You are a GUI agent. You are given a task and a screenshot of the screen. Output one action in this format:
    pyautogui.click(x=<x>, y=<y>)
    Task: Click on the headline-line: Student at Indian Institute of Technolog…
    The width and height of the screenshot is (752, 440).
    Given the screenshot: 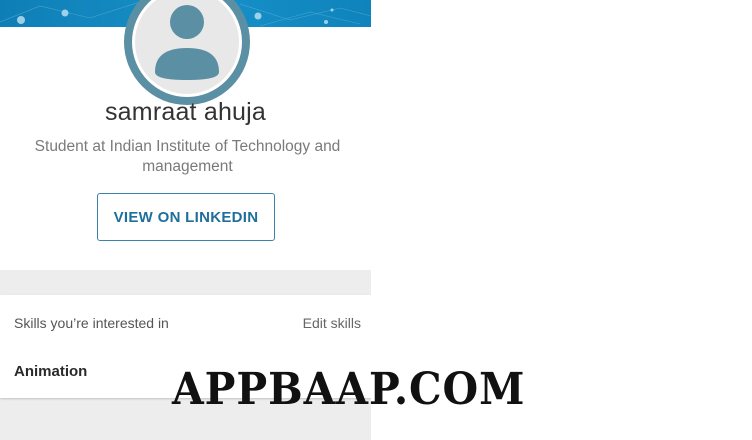 What is the action you would take?
    pyautogui.click(x=187, y=146)
    